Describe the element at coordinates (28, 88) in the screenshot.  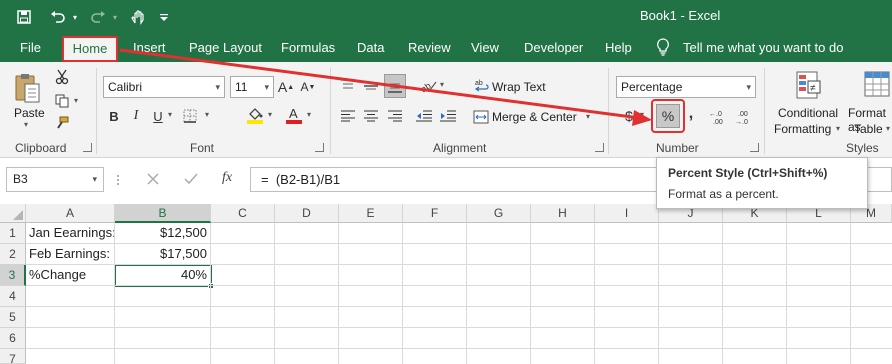
I see `paste-icon` at that location.